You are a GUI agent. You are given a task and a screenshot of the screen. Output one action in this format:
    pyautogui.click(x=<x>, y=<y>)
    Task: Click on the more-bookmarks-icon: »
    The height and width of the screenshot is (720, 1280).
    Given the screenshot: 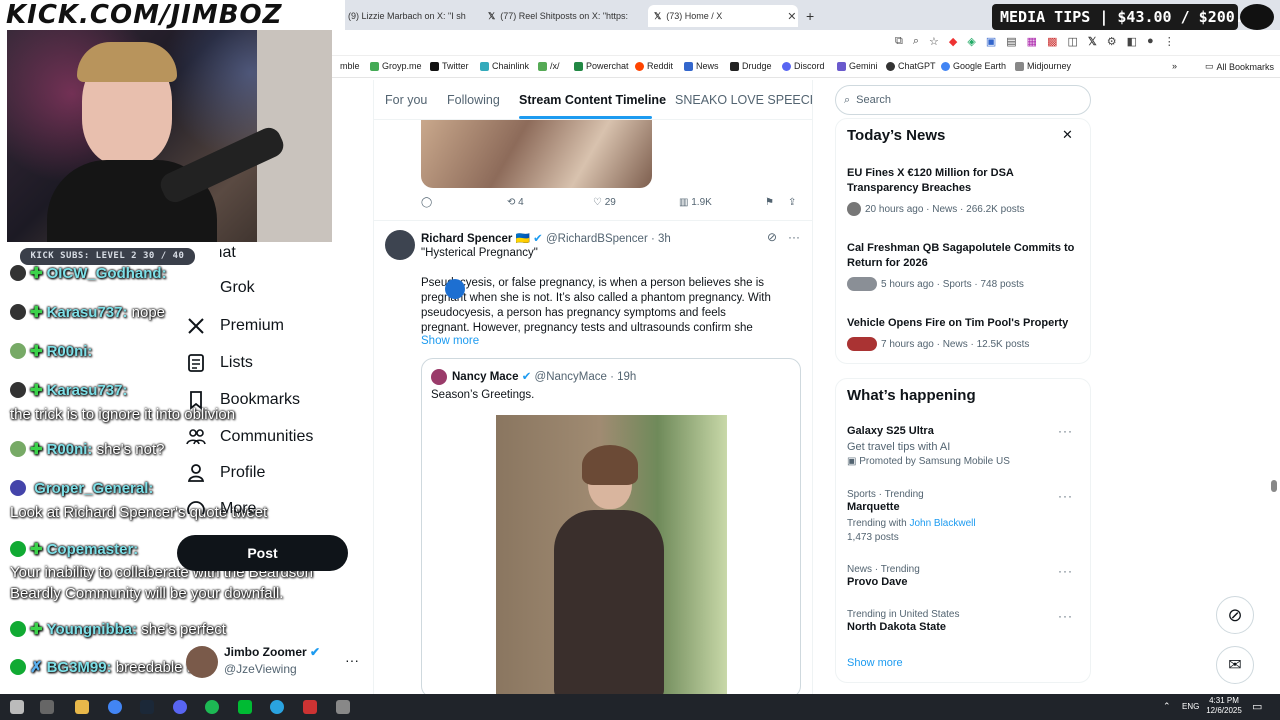 What is the action you would take?
    pyautogui.click(x=1174, y=66)
    